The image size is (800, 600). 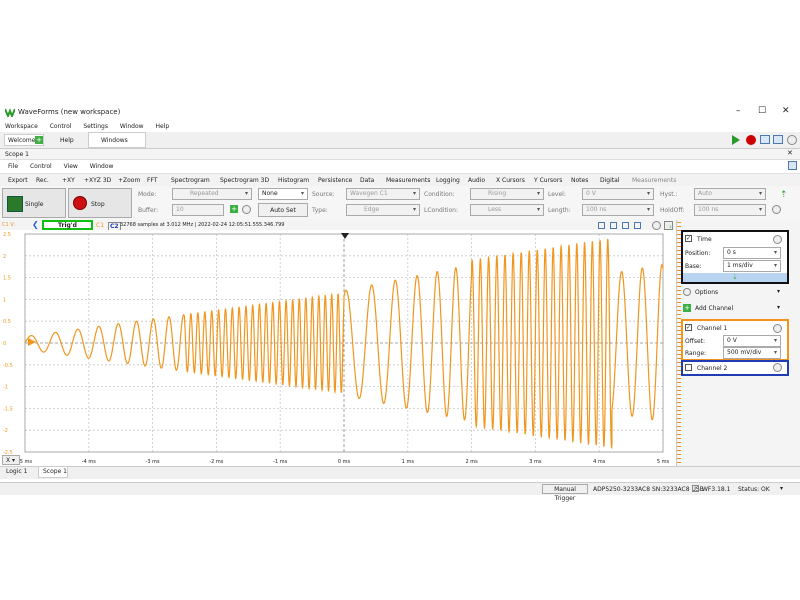 I want to click on buffer-field: 10, so click(x=198, y=210).